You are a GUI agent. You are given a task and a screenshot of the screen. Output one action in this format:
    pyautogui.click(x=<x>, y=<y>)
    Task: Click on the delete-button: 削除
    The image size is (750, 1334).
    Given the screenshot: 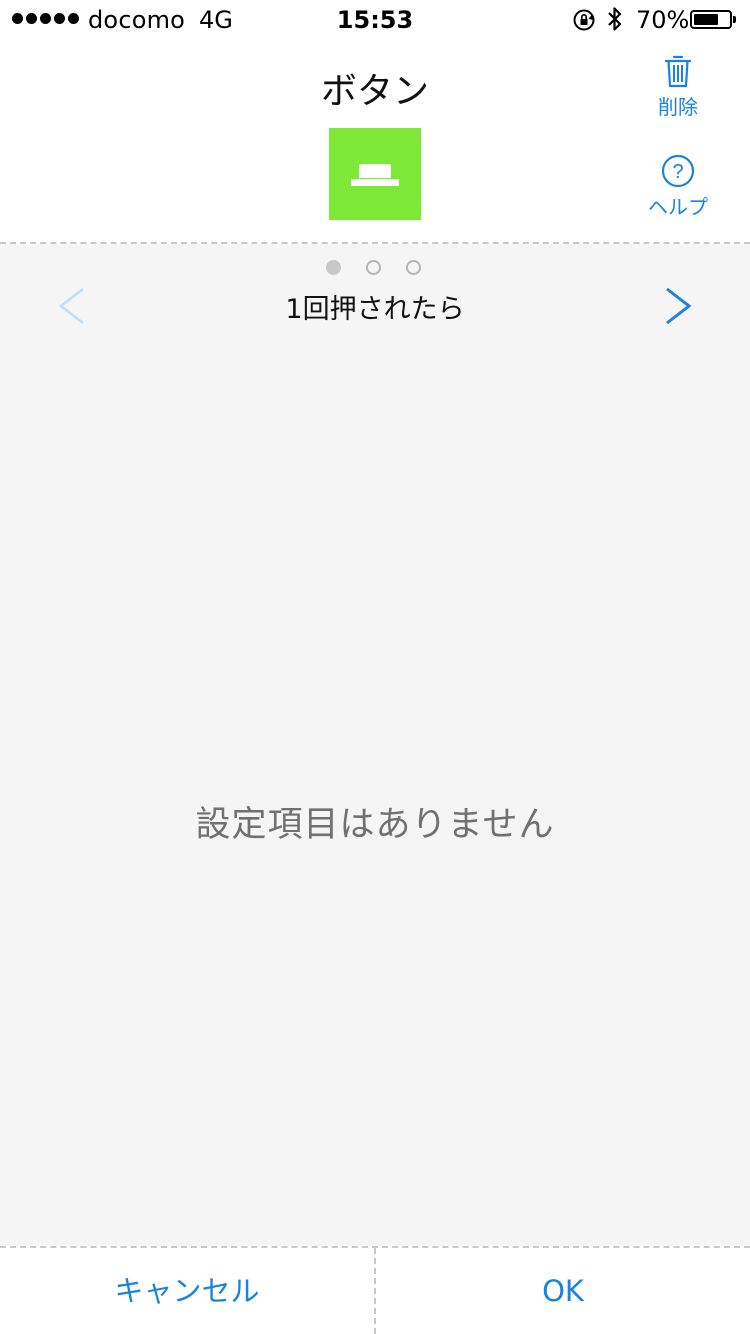 What is the action you would take?
    pyautogui.click(x=678, y=87)
    